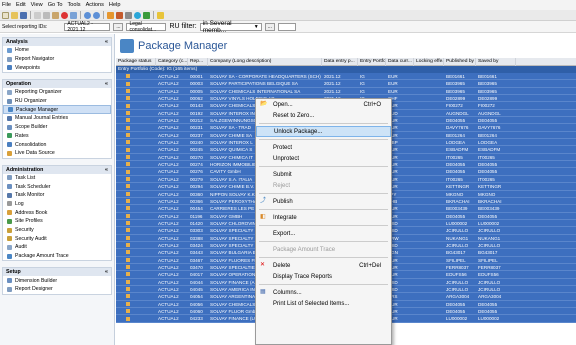 The width and height of the screenshot is (576, 345). Describe the element at coordinates (57, 230) in the screenshot. I see `sidebar-item-security: Security` at that location.